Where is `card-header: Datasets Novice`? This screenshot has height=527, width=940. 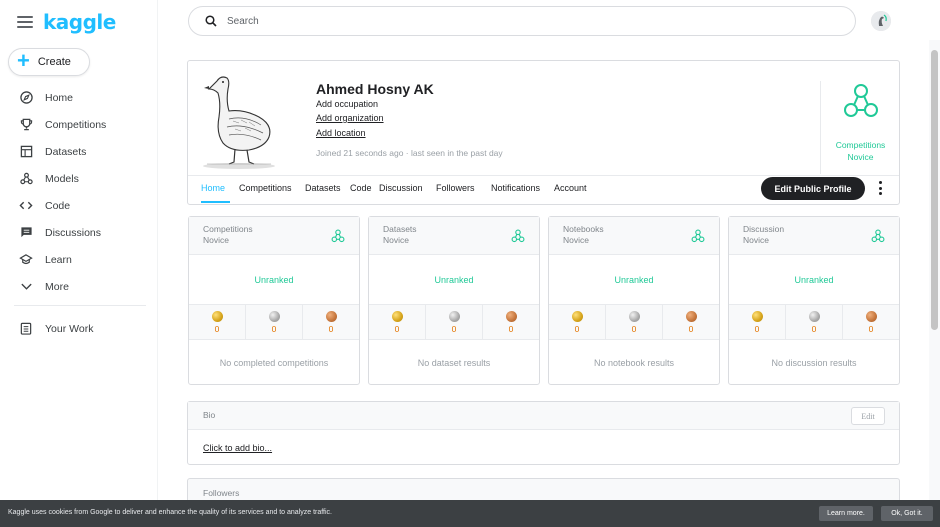 card-header: Datasets Novice is located at coordinates (454, 236).